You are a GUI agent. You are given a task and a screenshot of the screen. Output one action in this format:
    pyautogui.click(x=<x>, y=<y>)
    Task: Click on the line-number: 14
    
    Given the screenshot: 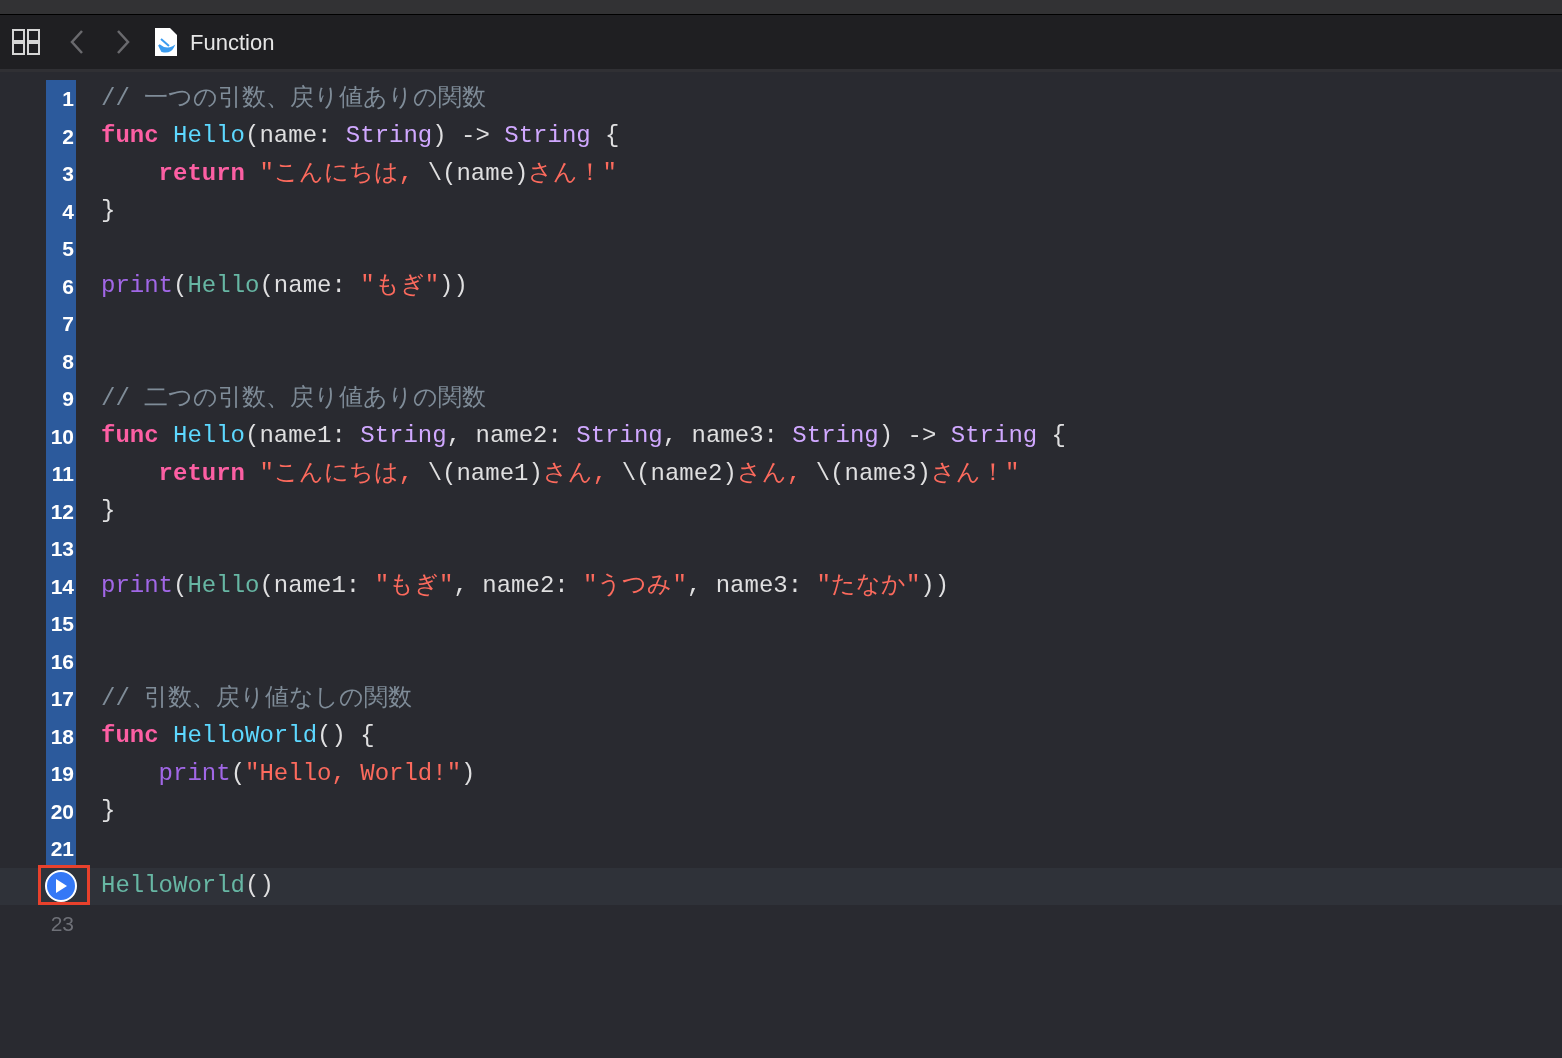 What is the action you would take?
    pyautogui.click(x=62, y=586)
    